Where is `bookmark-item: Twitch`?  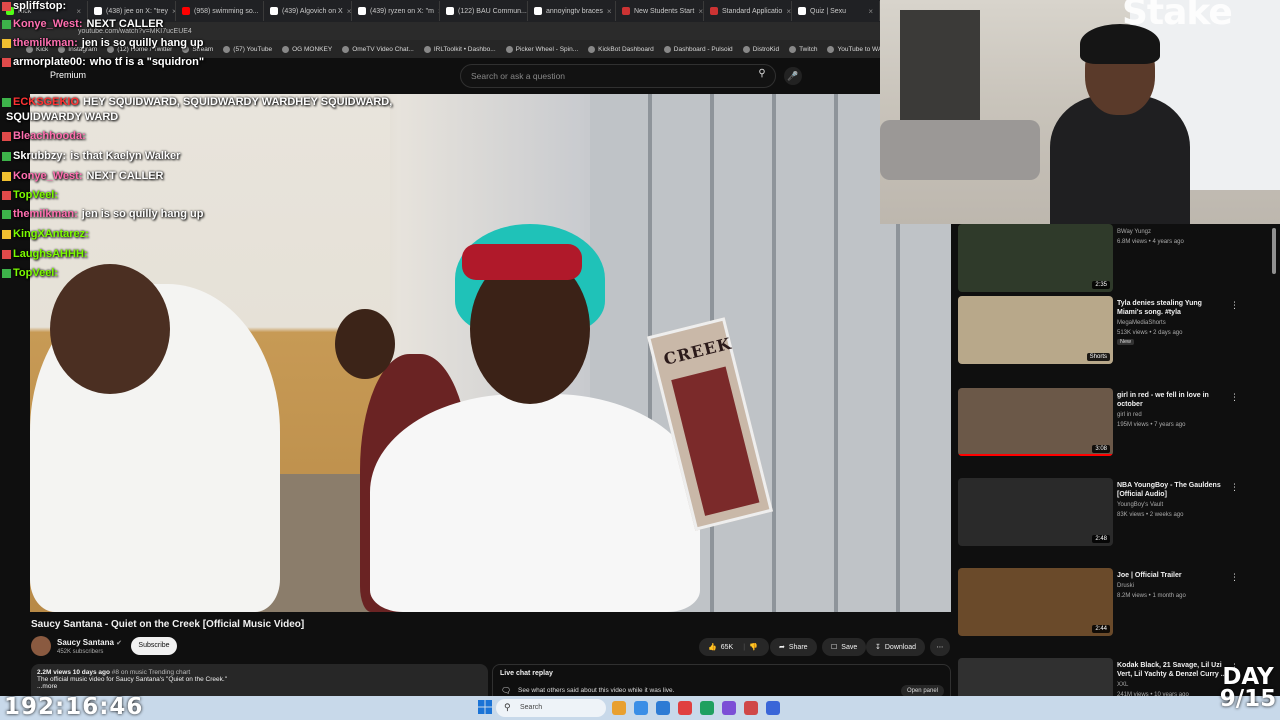 bookmark-item: Twitch is located at coordinates (803, 49).